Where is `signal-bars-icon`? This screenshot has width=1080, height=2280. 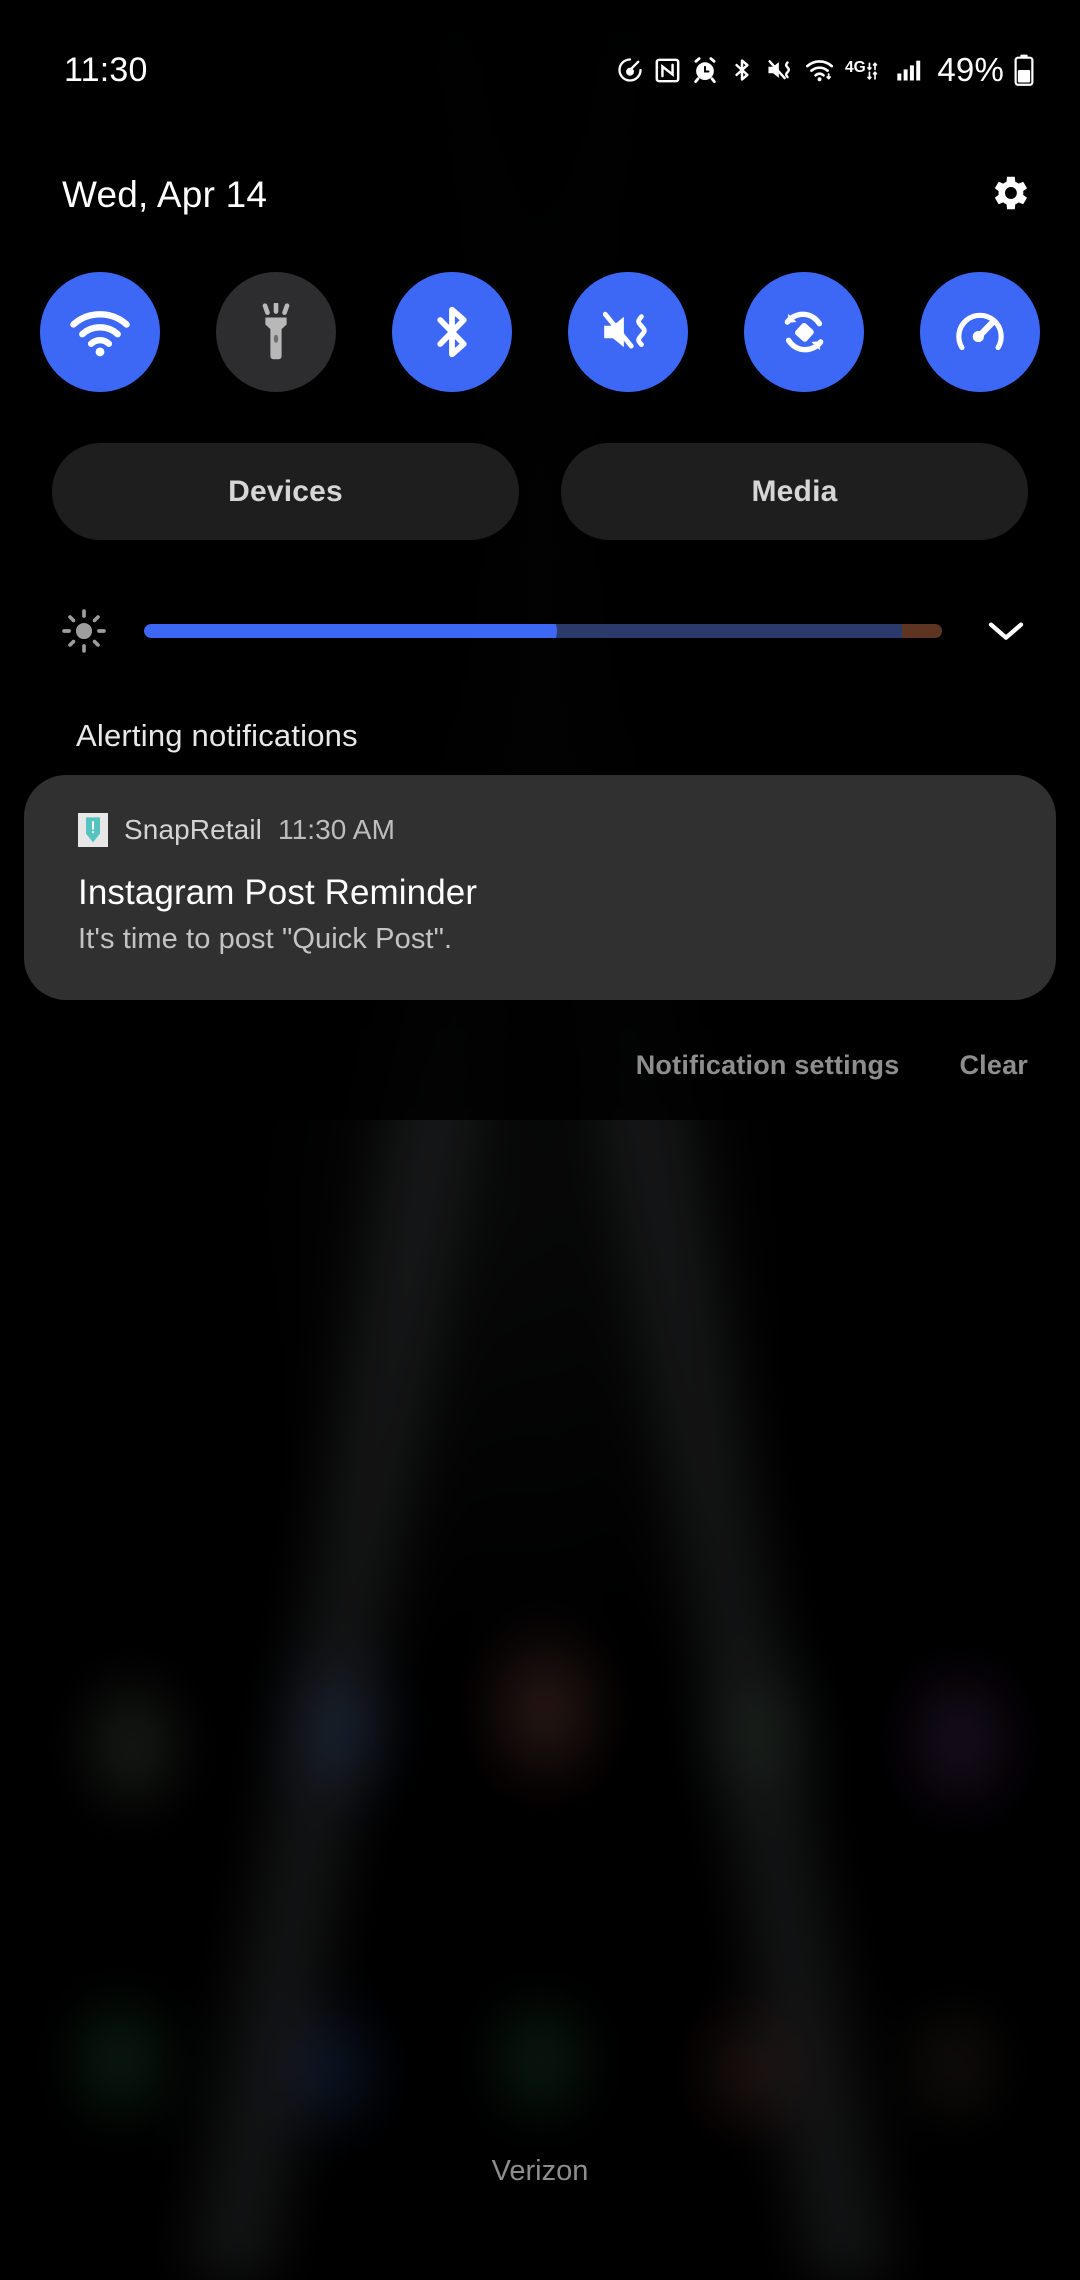
signal-bars-icon is located at coordinates (909, 70).